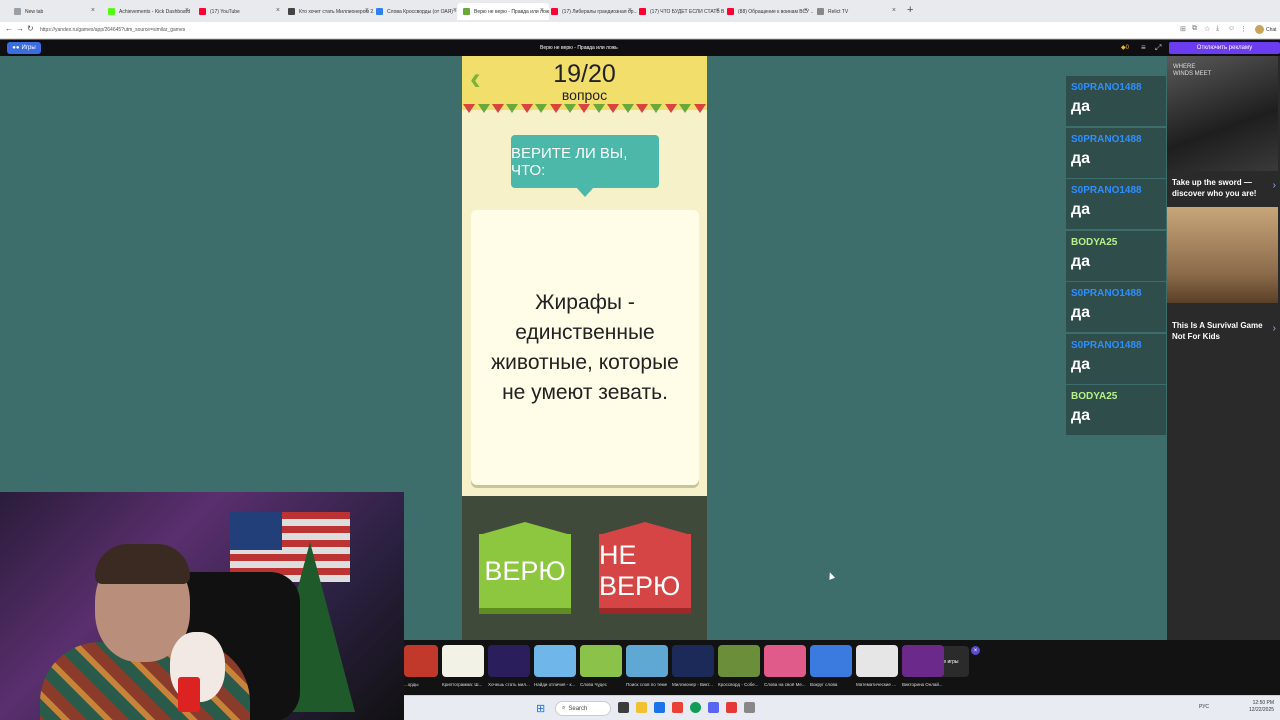 The image size is (1280, 720). I want to click on ad-image, so click(1222, 255).